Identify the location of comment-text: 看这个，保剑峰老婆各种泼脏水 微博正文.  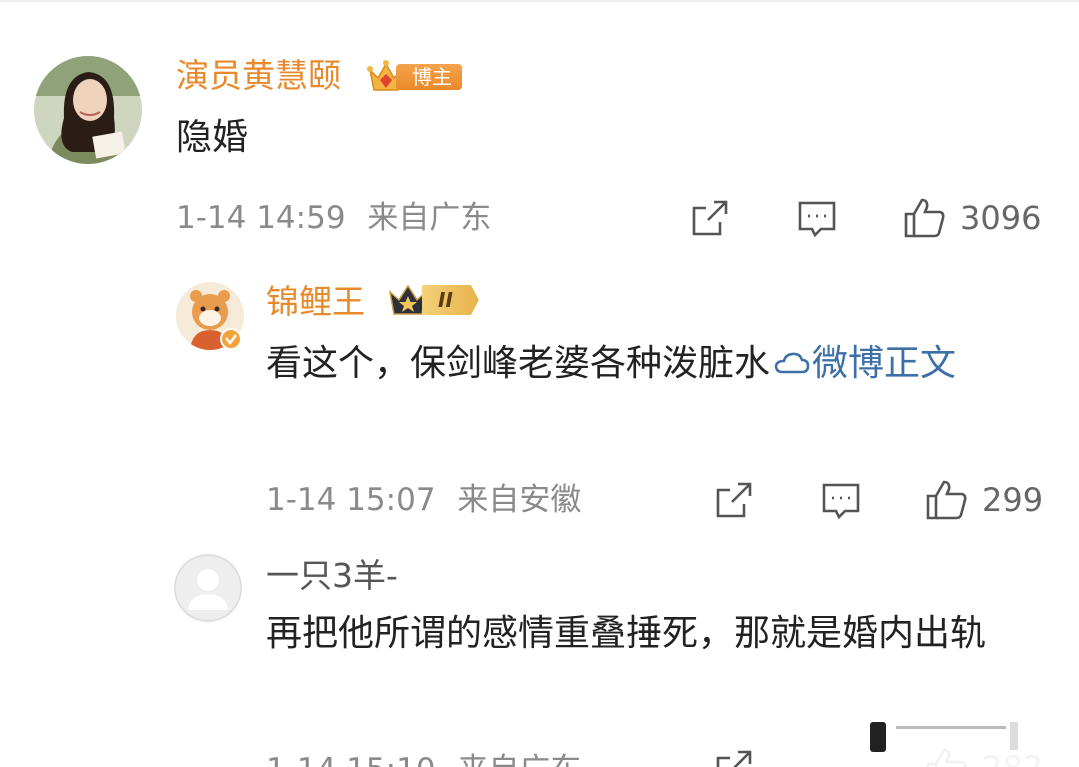
(651, 364).